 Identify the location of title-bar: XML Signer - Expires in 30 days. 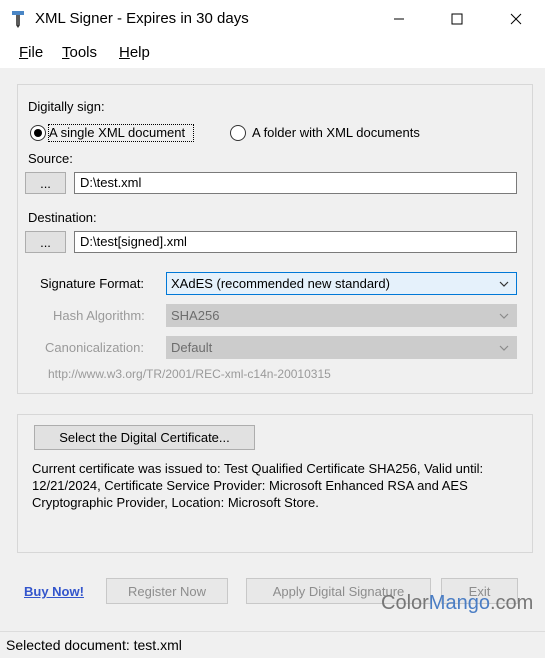
(272, 19).